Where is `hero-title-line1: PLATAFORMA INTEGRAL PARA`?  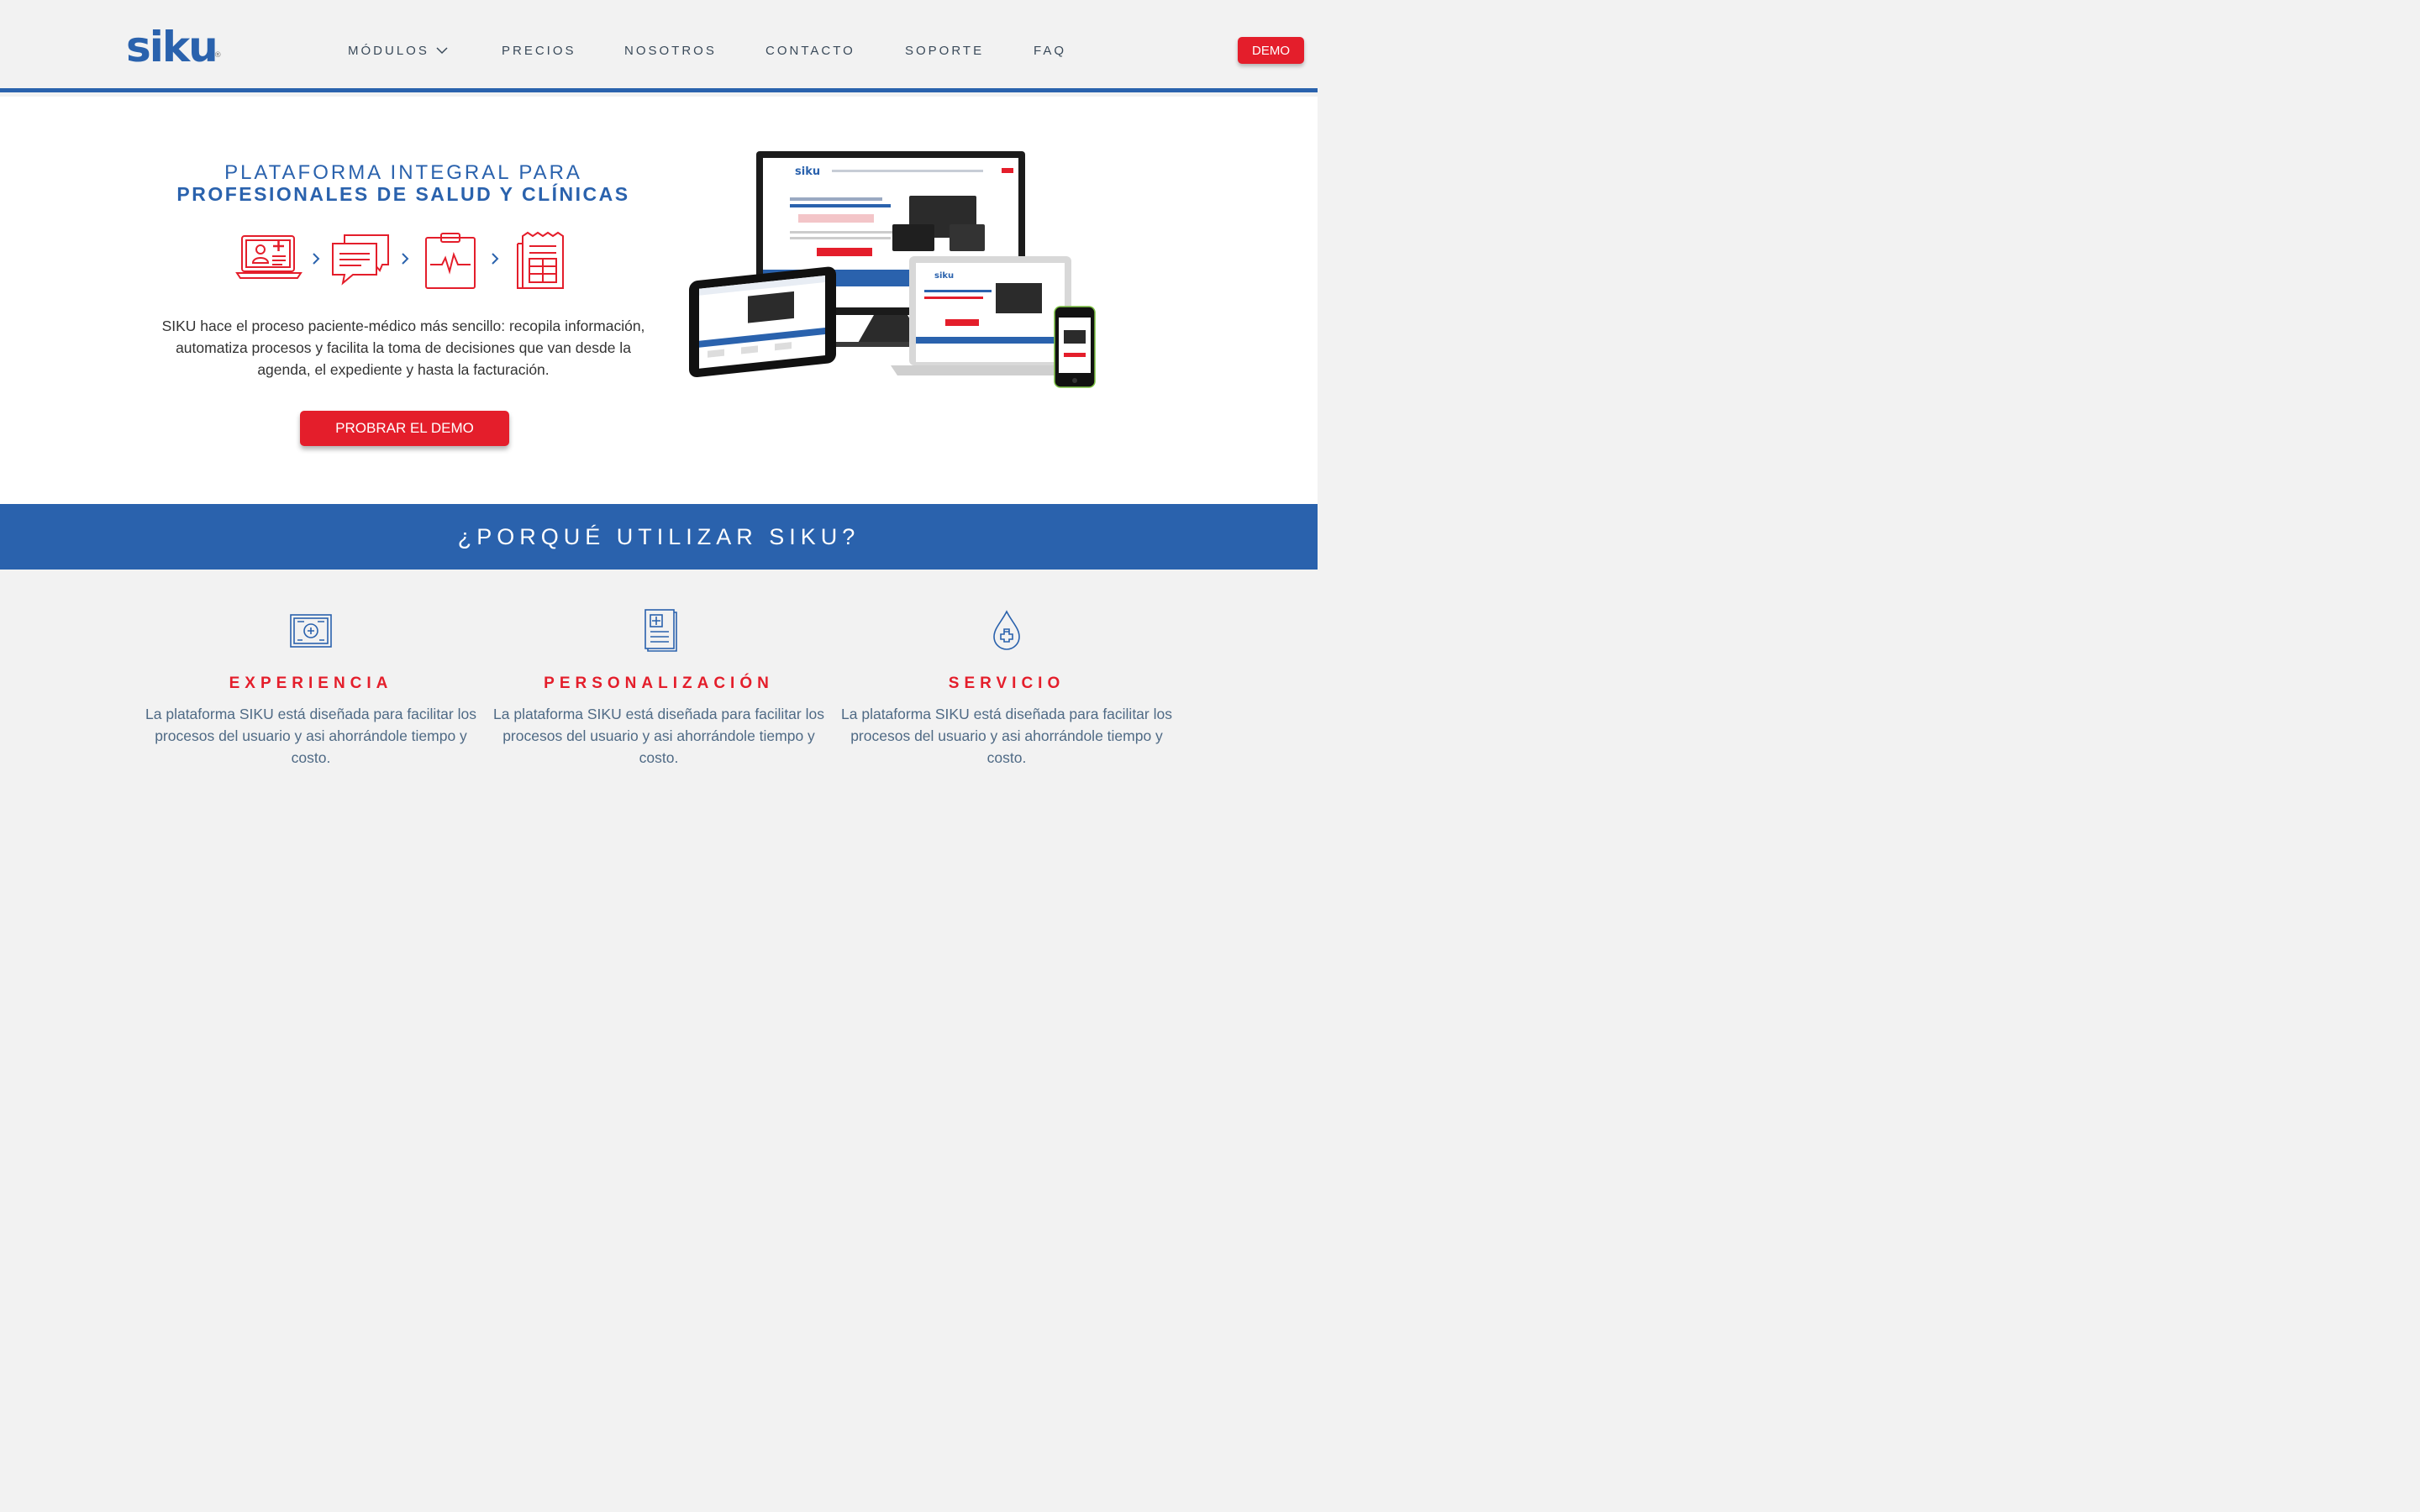
hero-title-line1: PLATAFORMA INTEGRAL PARA is located at coordinates (403, 172).